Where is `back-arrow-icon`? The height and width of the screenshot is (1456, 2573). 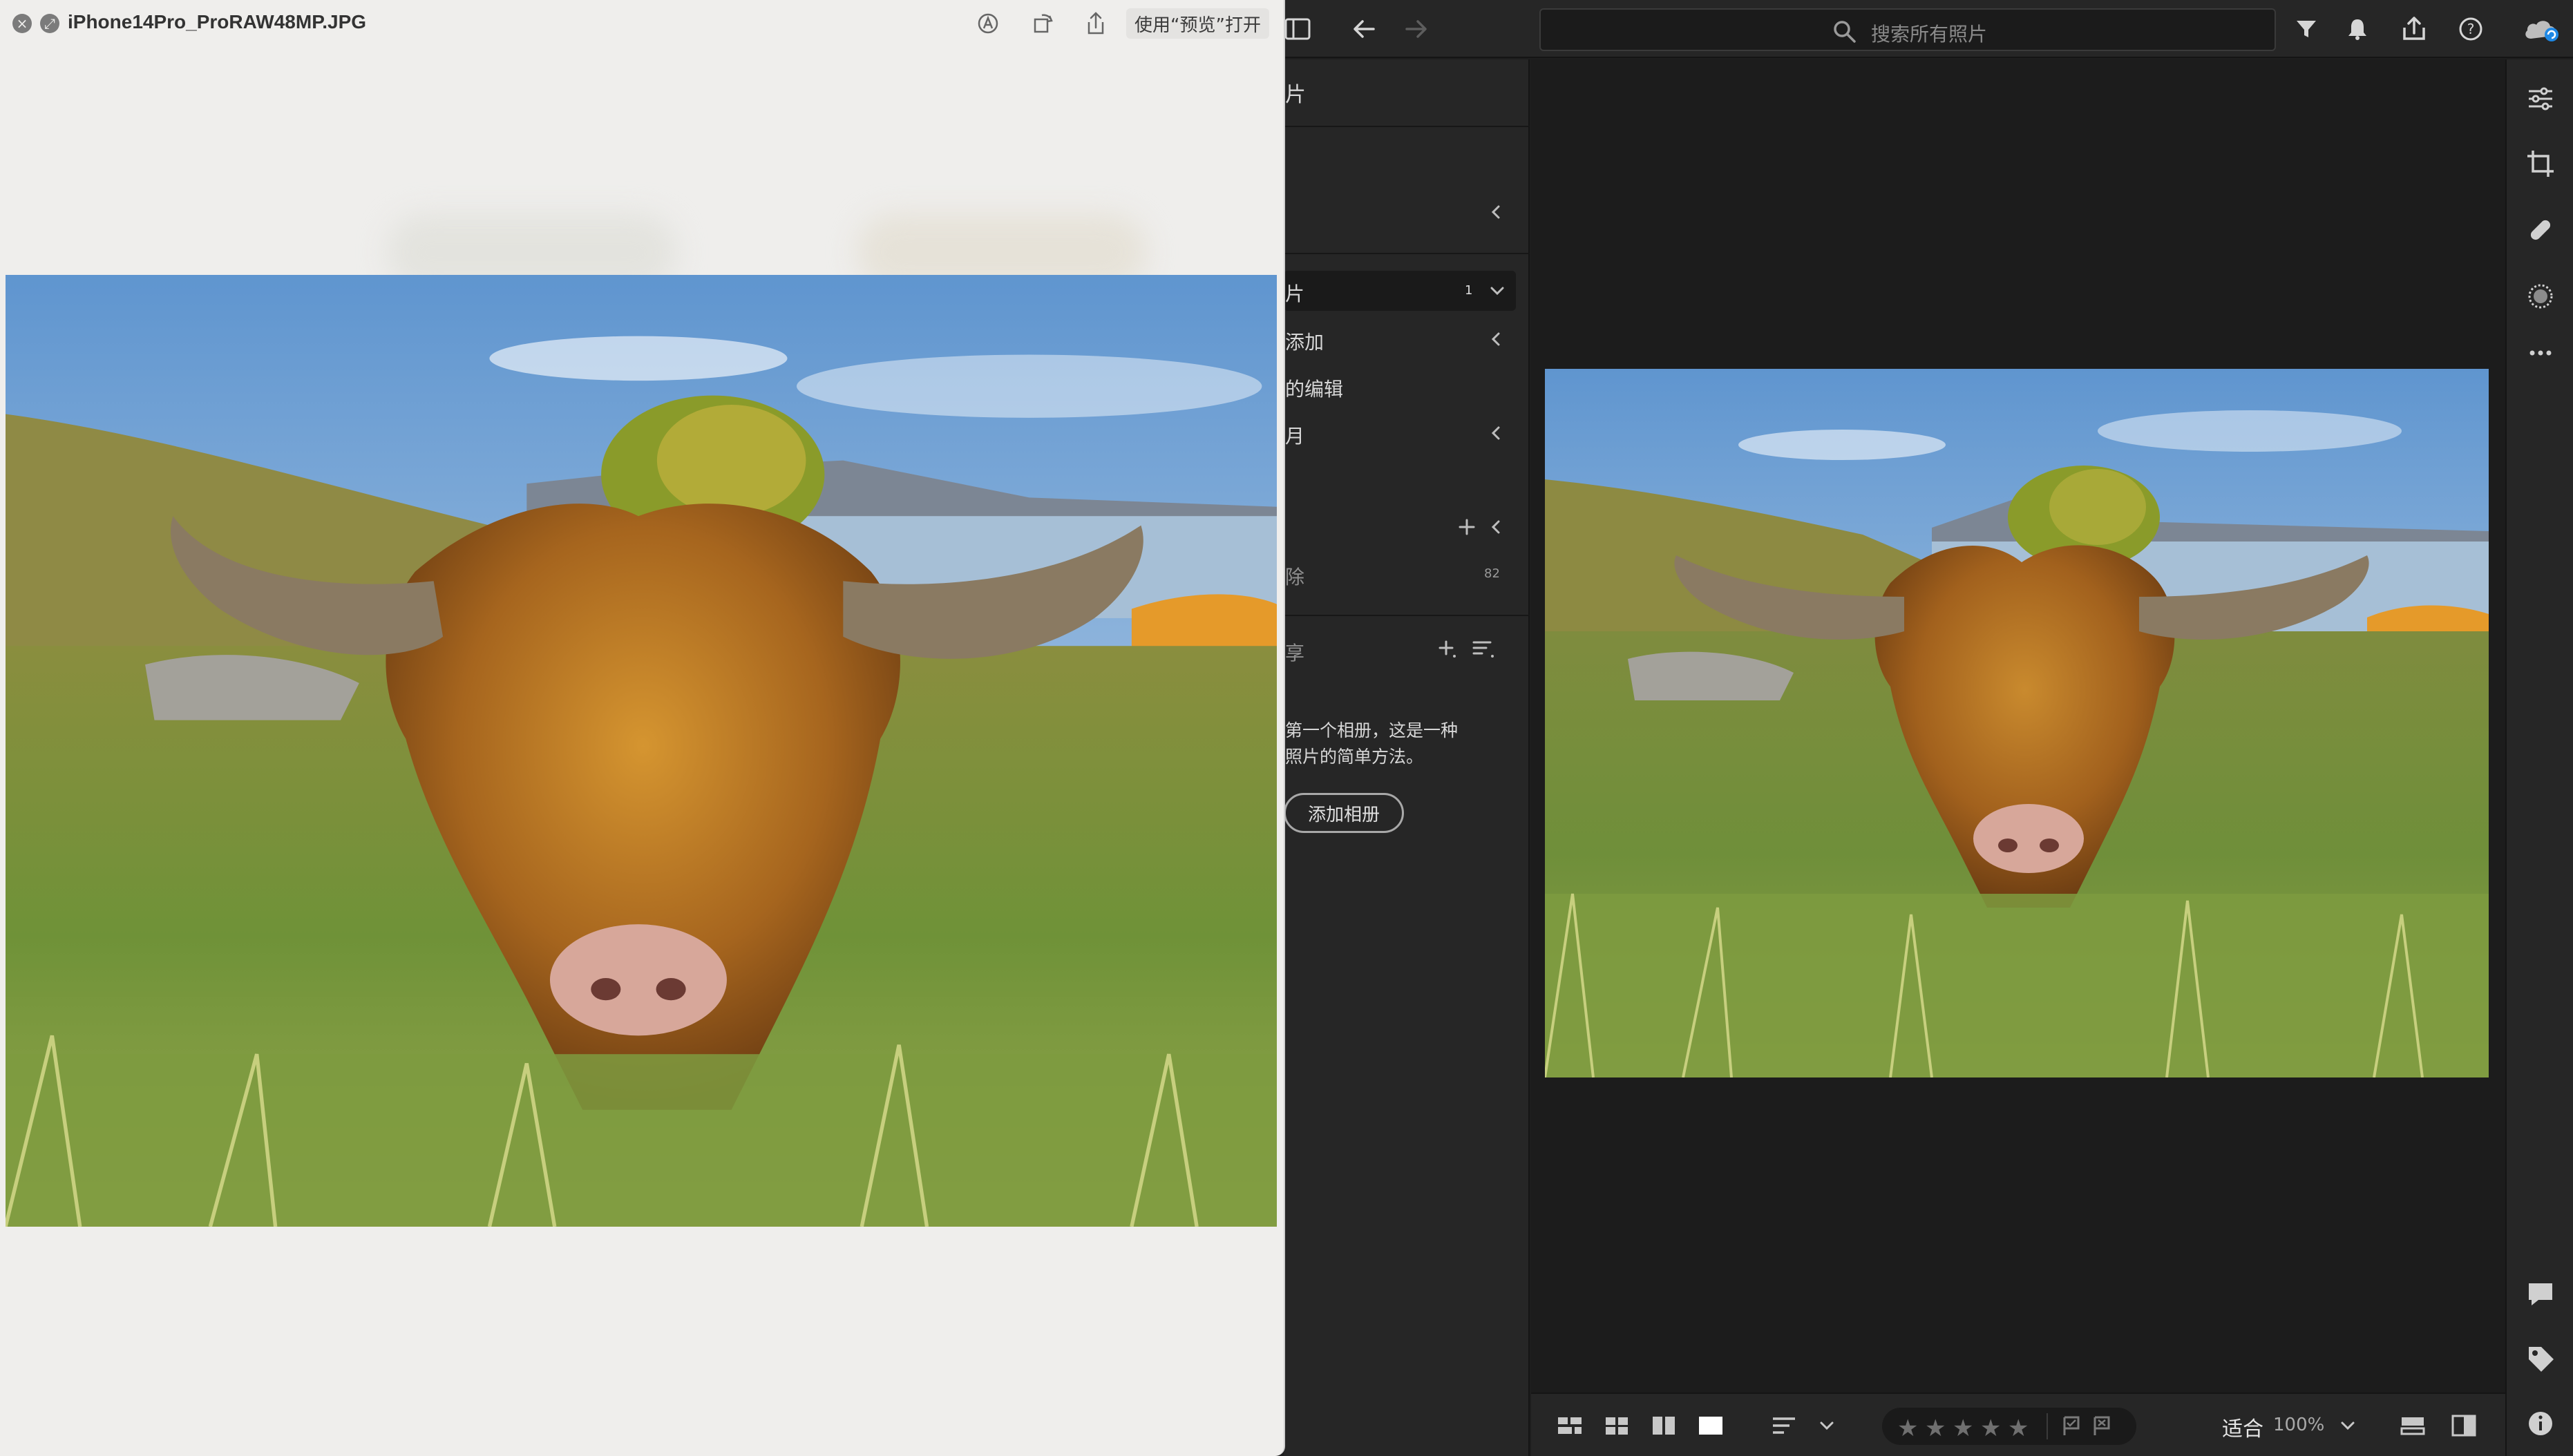 back-arrow-icon is located at coordinates (1364, 29).